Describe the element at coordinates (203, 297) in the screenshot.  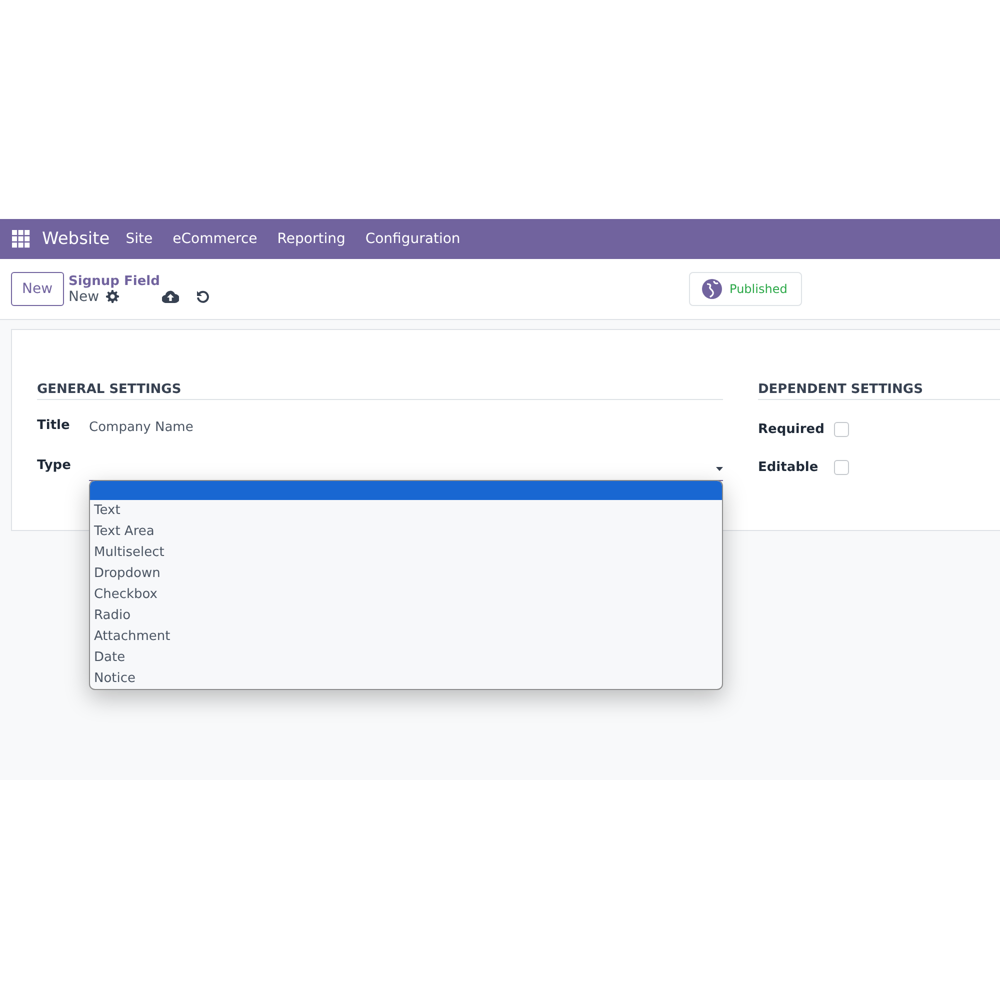
I see `undo-icon` at that location.